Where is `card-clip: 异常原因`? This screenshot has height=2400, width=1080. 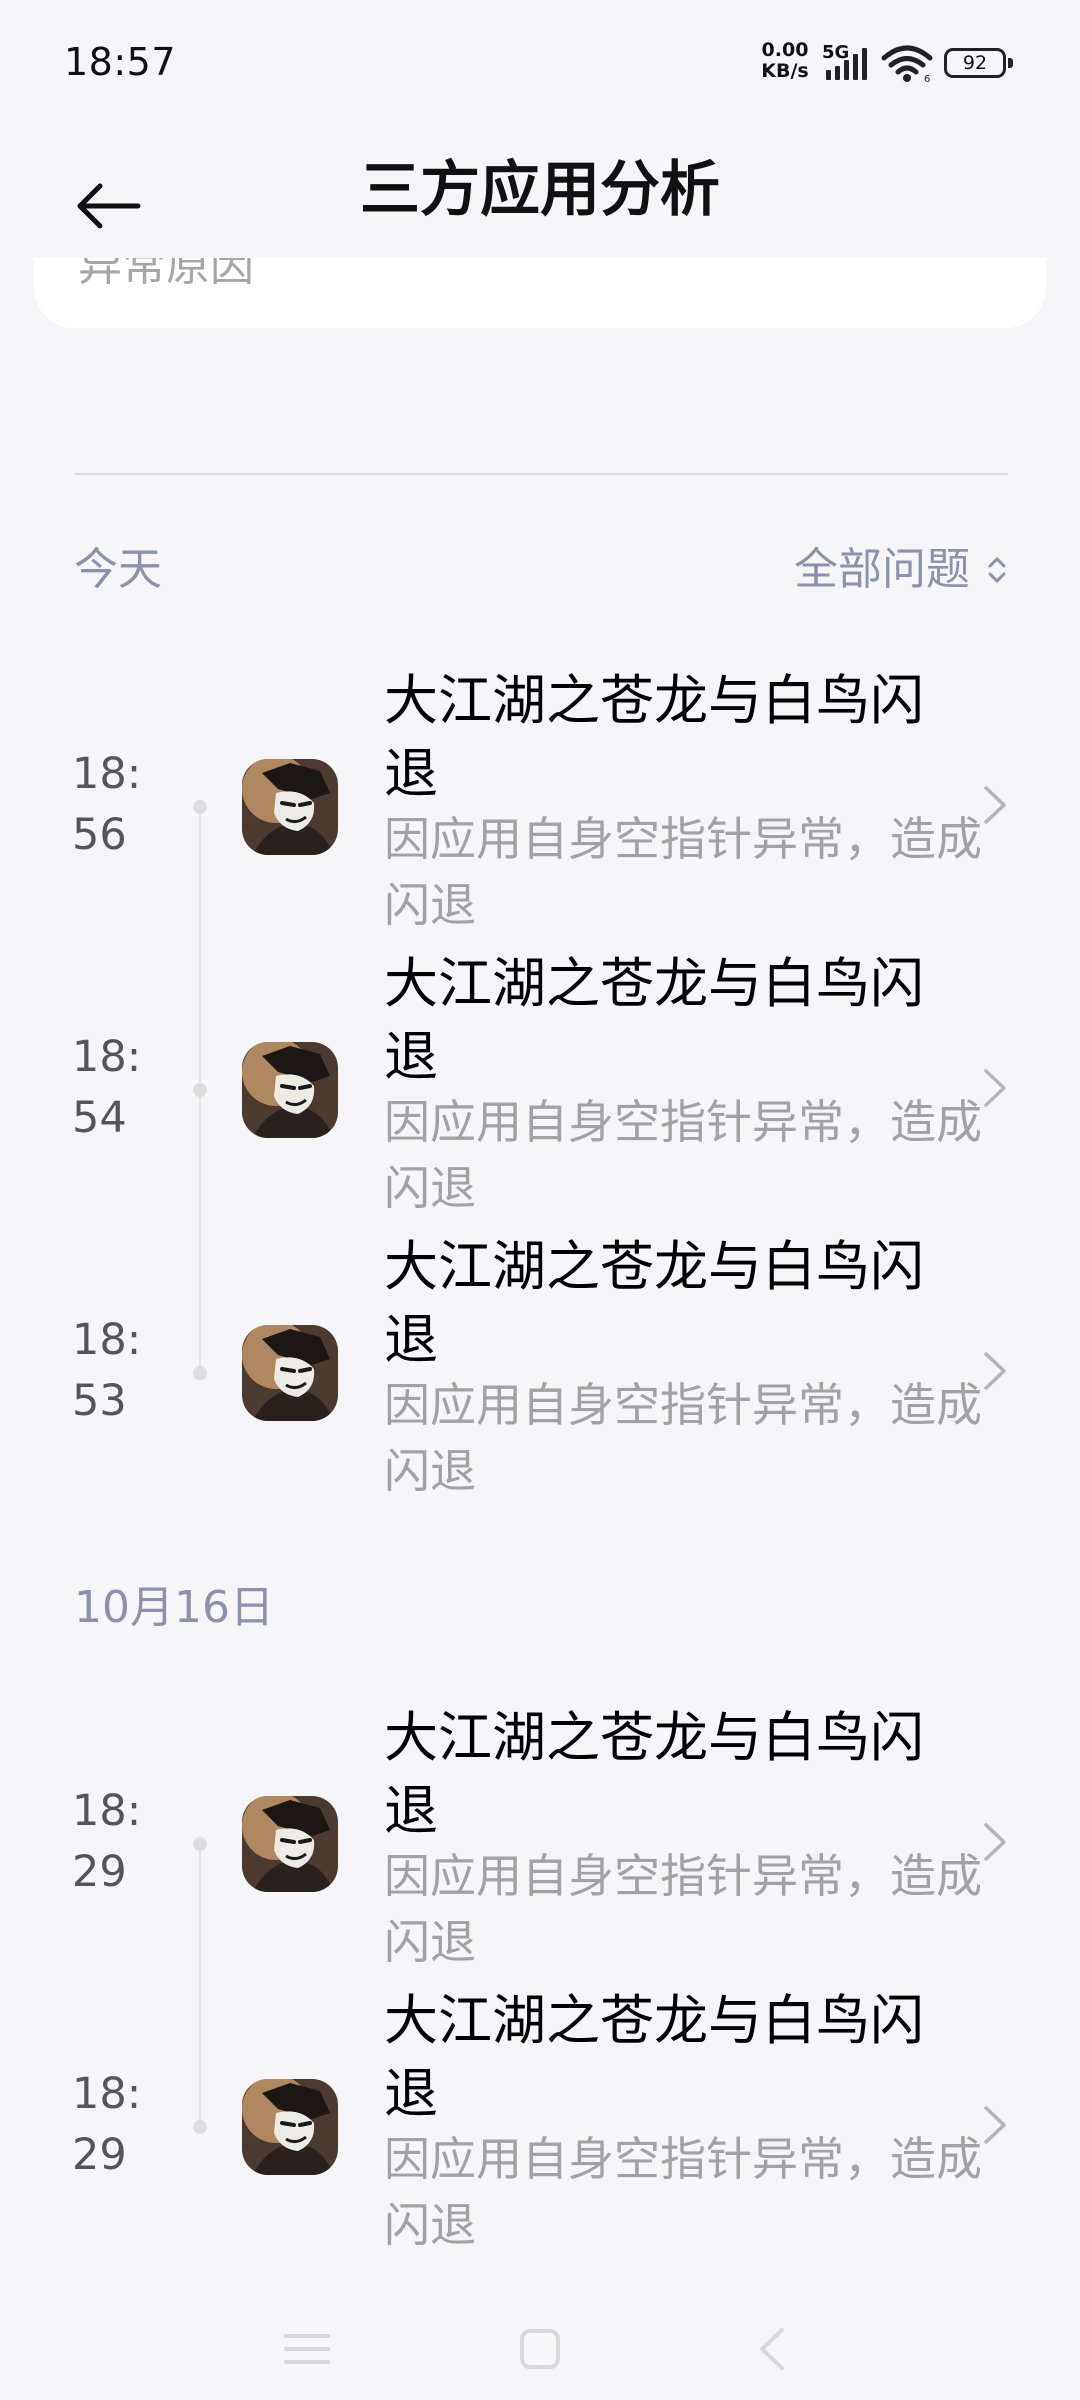 card-clip: 异常原因 is located at coordinates (540, 298).